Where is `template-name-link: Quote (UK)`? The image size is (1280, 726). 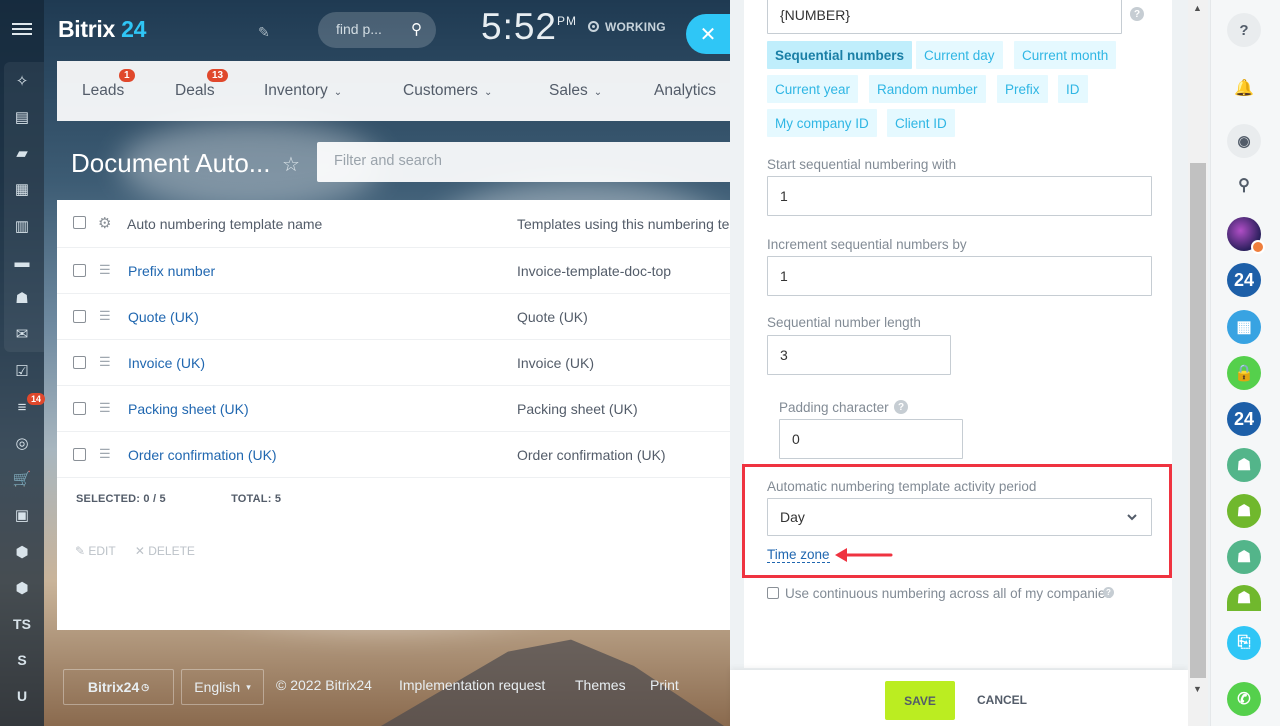 template-name-link: Quote (UK) is located at coordinates (163, 317).